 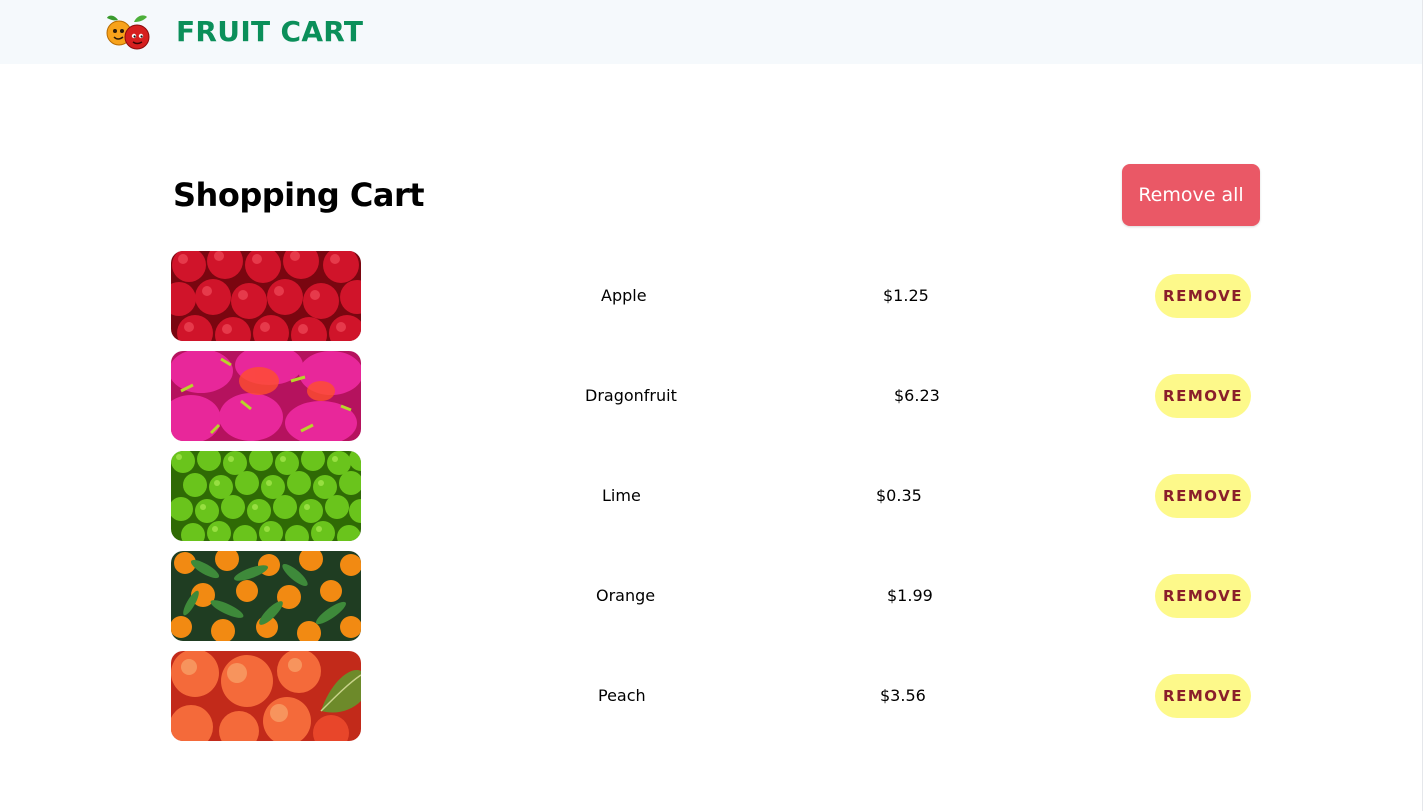 I want to click on lime-photo, so click(x=266, y=496).